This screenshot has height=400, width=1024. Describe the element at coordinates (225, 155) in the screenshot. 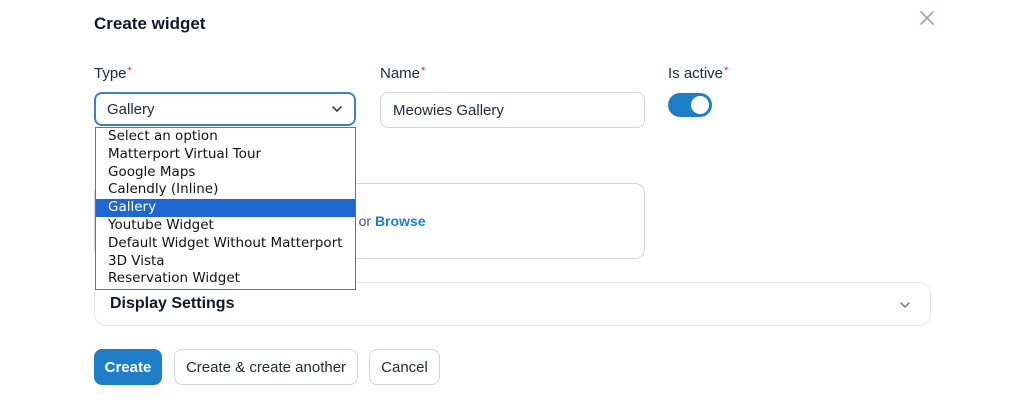

I see `dropdown-option: Matterport Virtual Tour` at that location.